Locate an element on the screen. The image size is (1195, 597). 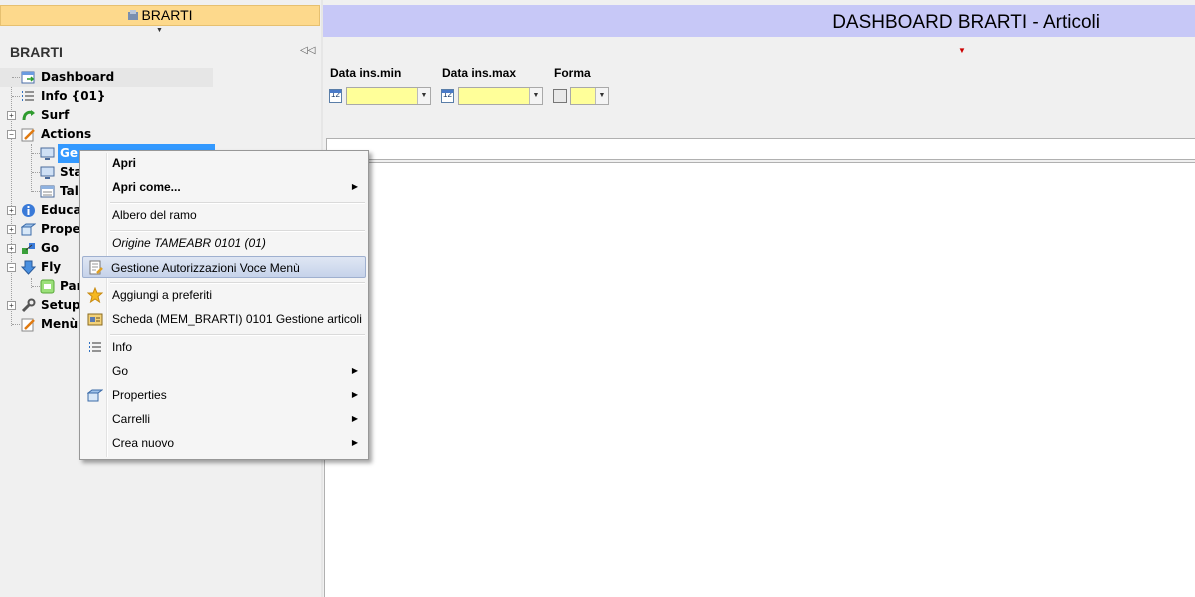
content-toolbar is located at coordinates (760, 149).